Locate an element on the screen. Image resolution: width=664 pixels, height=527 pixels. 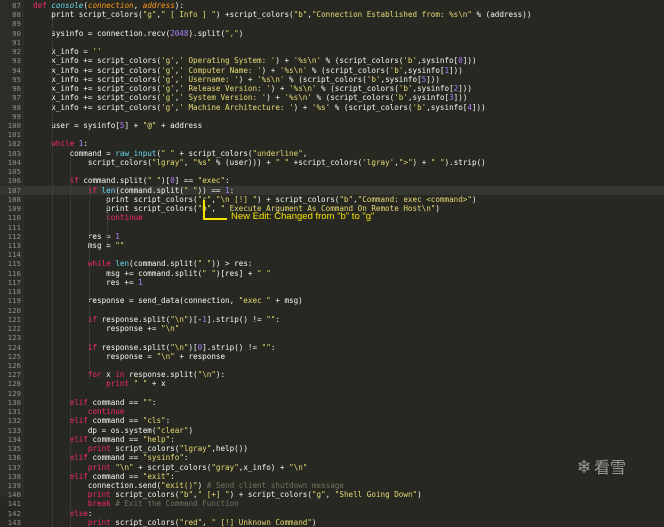
line-number: 93 is located at coordinates (16, 61).